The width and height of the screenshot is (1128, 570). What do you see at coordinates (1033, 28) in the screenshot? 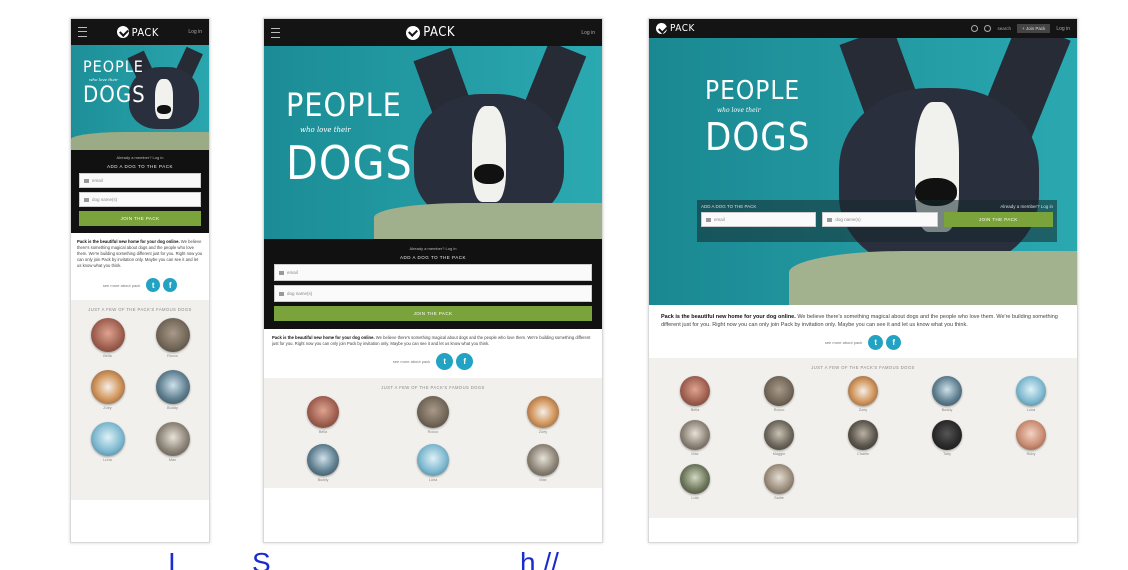
I see `join-pack-button: + Join Pack` at bounding box center [1033, 28].